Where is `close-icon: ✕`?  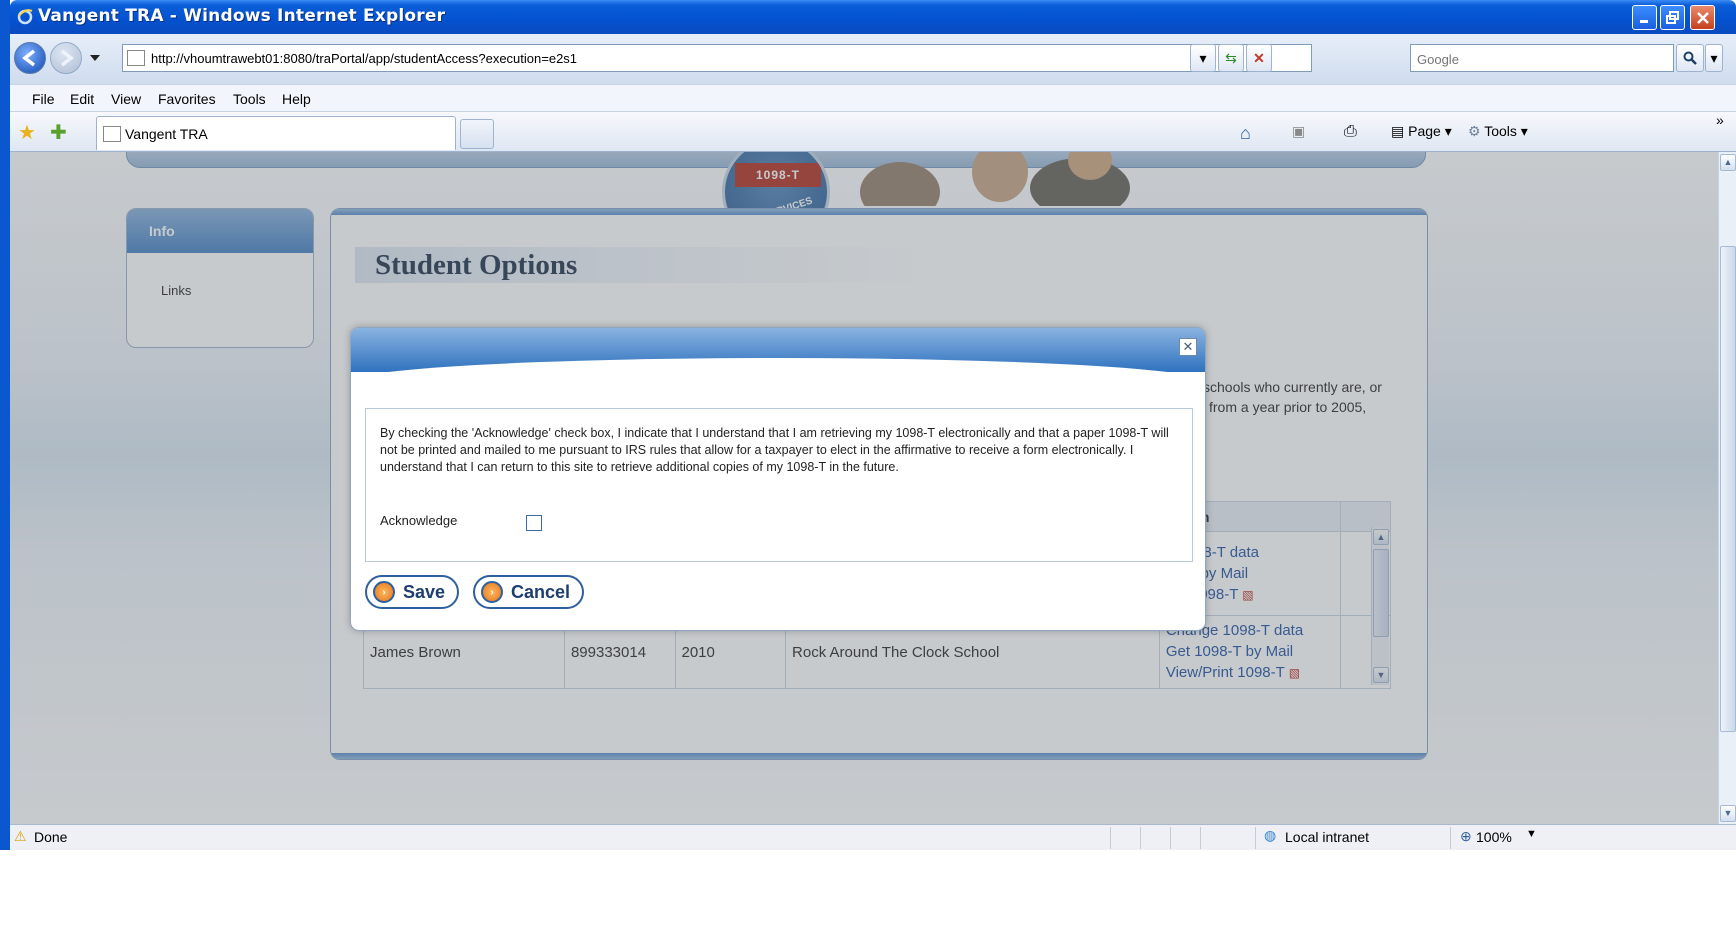 close-icon: ✕ is located at coordinates (1188, 346).